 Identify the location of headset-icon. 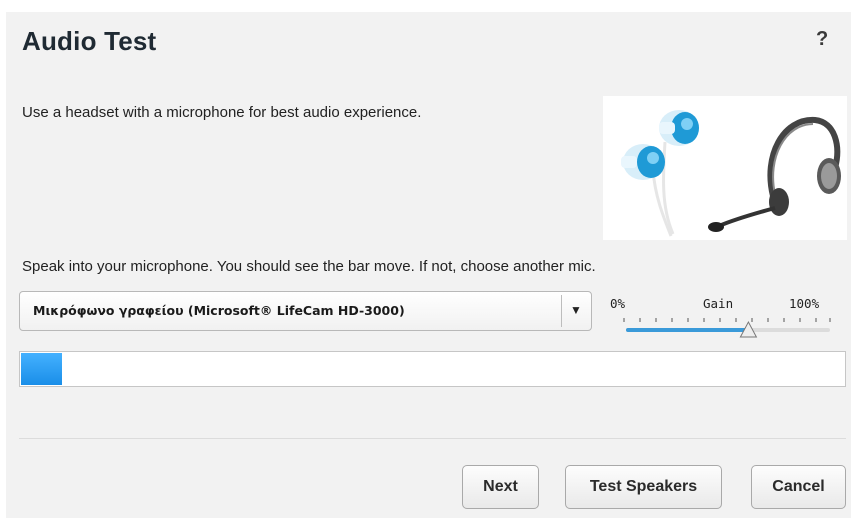
(774, 174).